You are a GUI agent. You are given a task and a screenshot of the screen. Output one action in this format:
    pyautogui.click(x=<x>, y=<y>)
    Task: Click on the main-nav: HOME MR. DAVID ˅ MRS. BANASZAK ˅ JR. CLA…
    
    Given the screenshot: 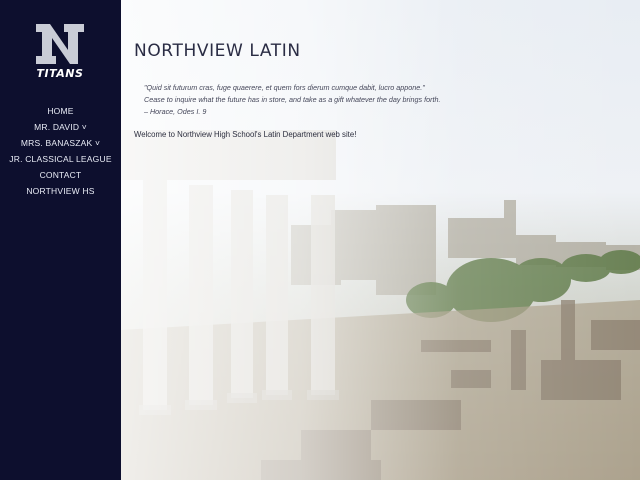 What is the action you would take?
    pyautogui.click(x=60, y=151)
    